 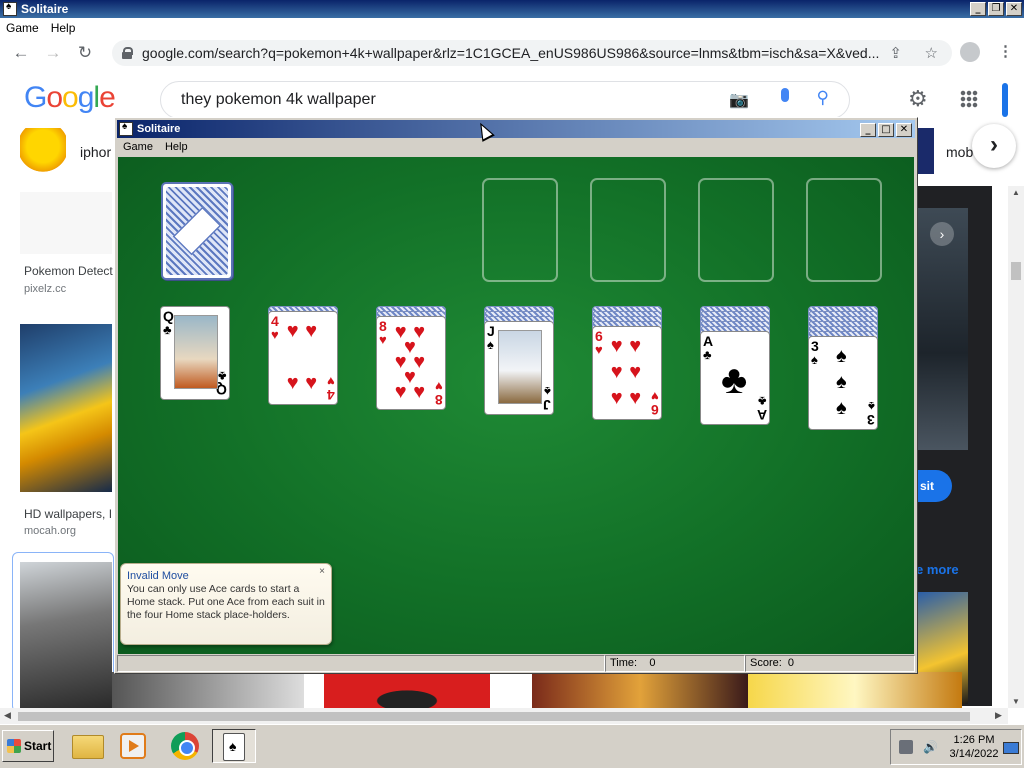 What do you see at coordinates (926, 151) in the screenshot?
I see `chip-thumbnail-right` at bounding box center [926, 151].